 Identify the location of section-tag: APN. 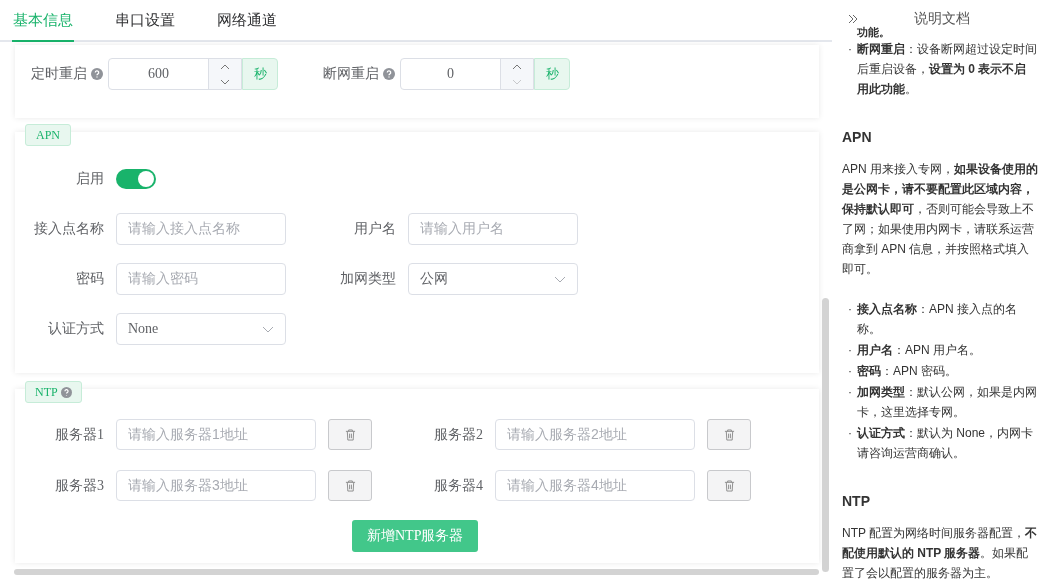
(48, 135).